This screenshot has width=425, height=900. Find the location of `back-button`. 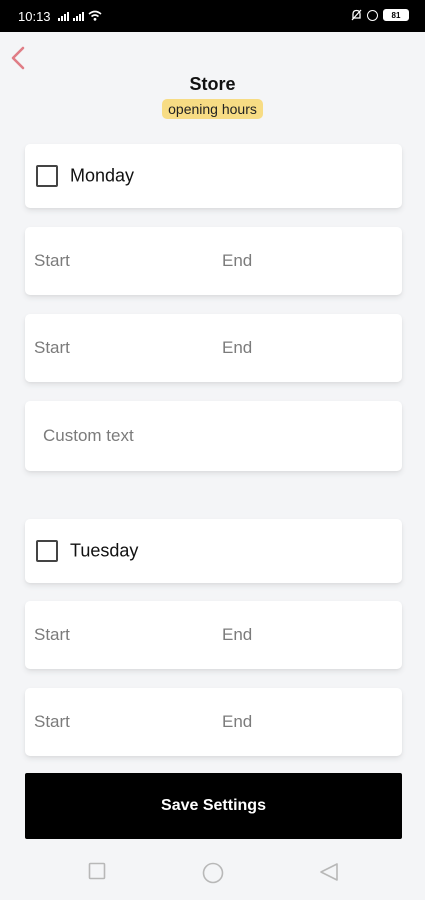

back-button is located at coordinates (19, 58).